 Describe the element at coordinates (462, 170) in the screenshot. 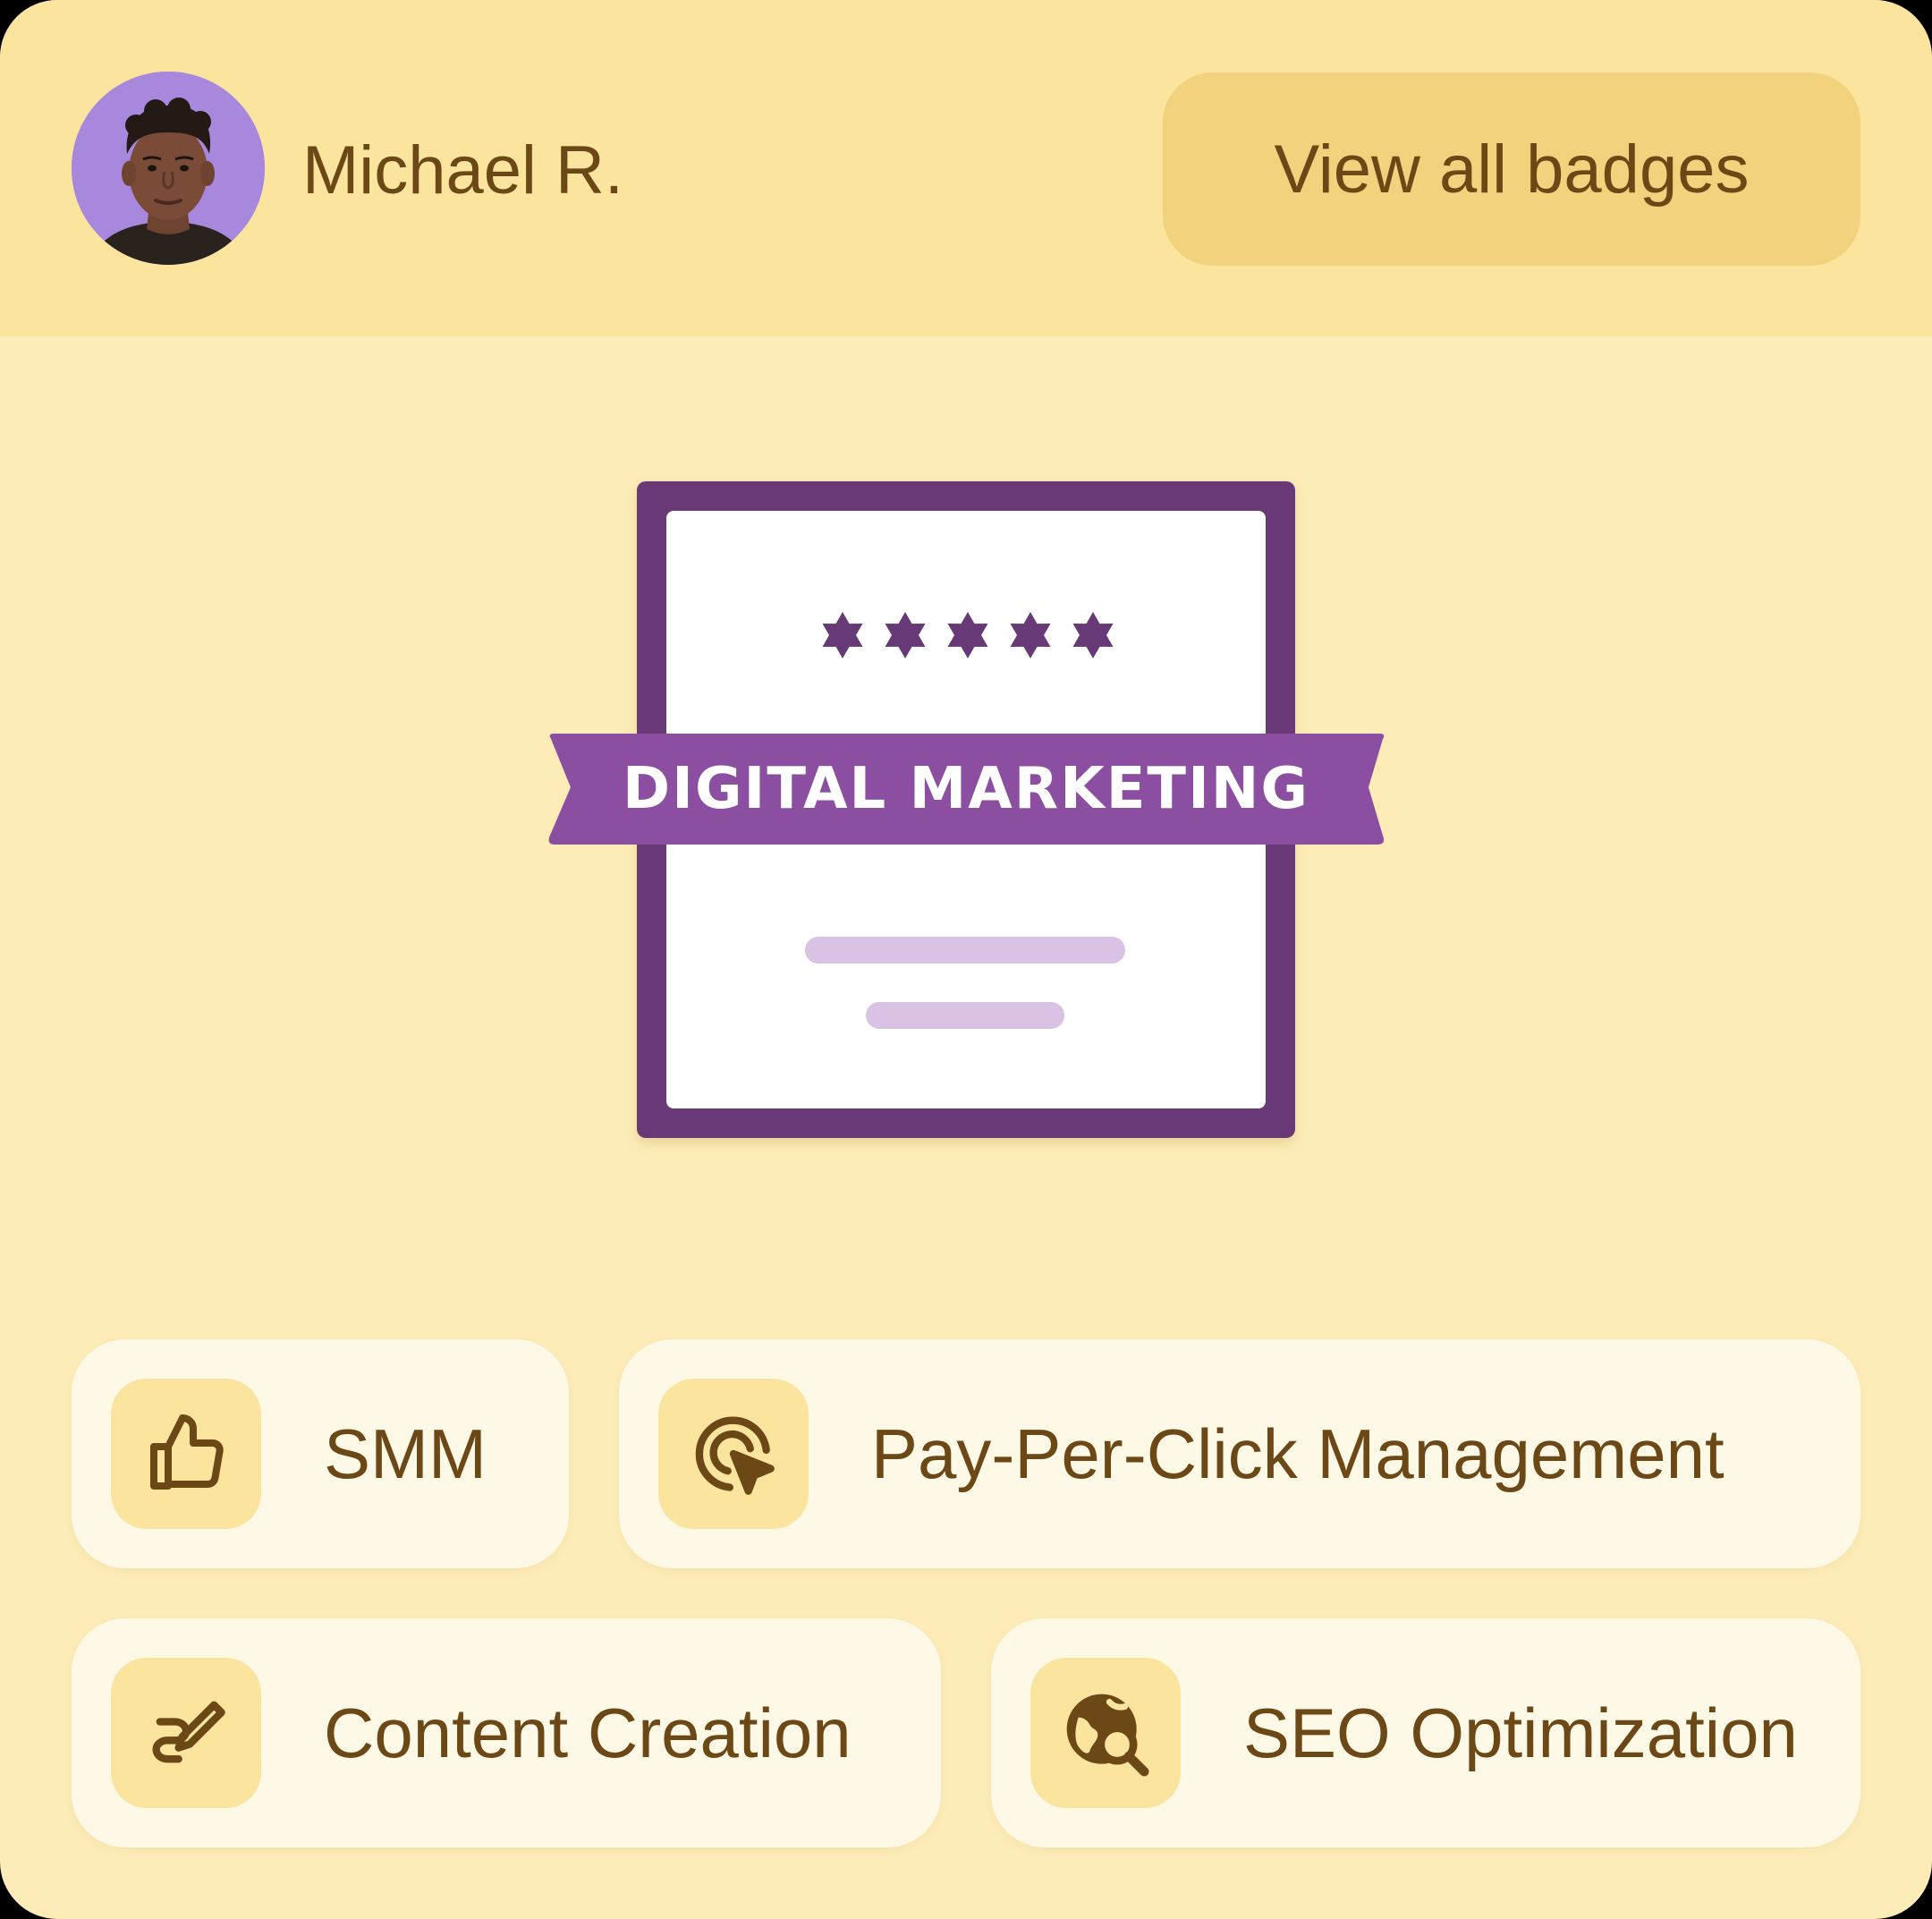

I see `user-name: Michael R.` at that location.